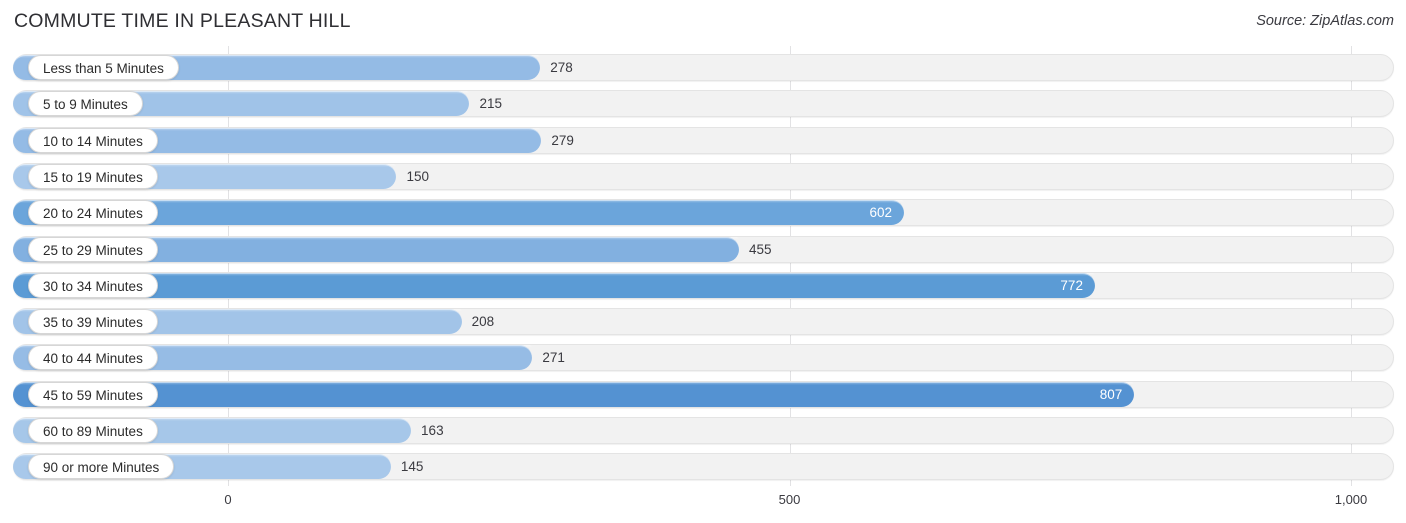 The height and width of the screenshot is (523, 1406). What do you see at coordinates (417, 176) in the screenshot?
I see `bar-value-label: 150` at bounding box center [417, 176].